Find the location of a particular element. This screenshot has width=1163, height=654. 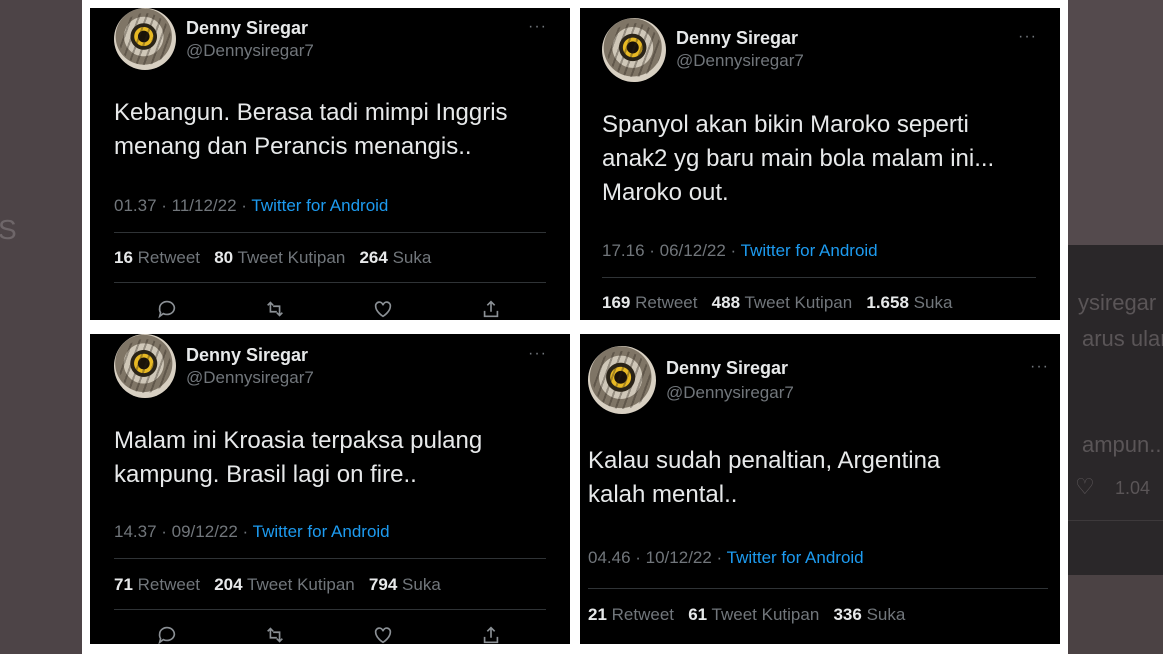

tweet-timestamp: 14.37 · 09/12/22 · is located at coordinates (183, 531).